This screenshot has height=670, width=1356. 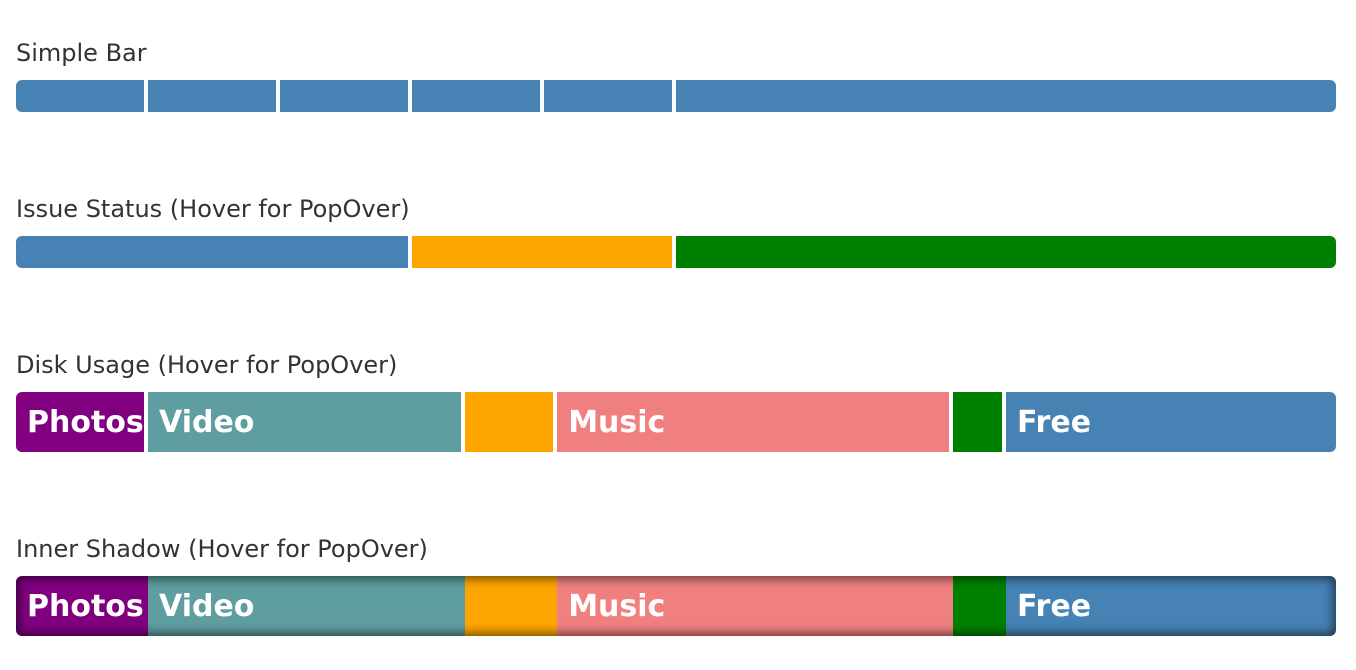 I want to click on disk-usage-bar: Photos Video Music Free, so click(x=676, y=422).